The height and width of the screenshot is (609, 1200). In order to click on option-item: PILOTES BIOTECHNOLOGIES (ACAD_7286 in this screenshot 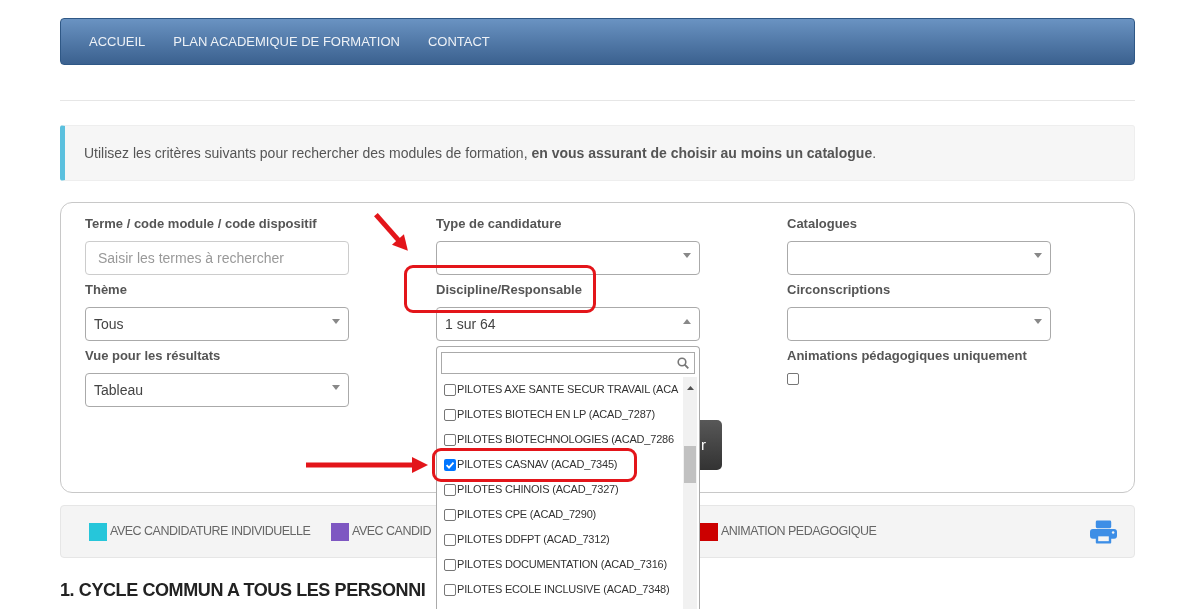, I will do `click(559, 439)`.